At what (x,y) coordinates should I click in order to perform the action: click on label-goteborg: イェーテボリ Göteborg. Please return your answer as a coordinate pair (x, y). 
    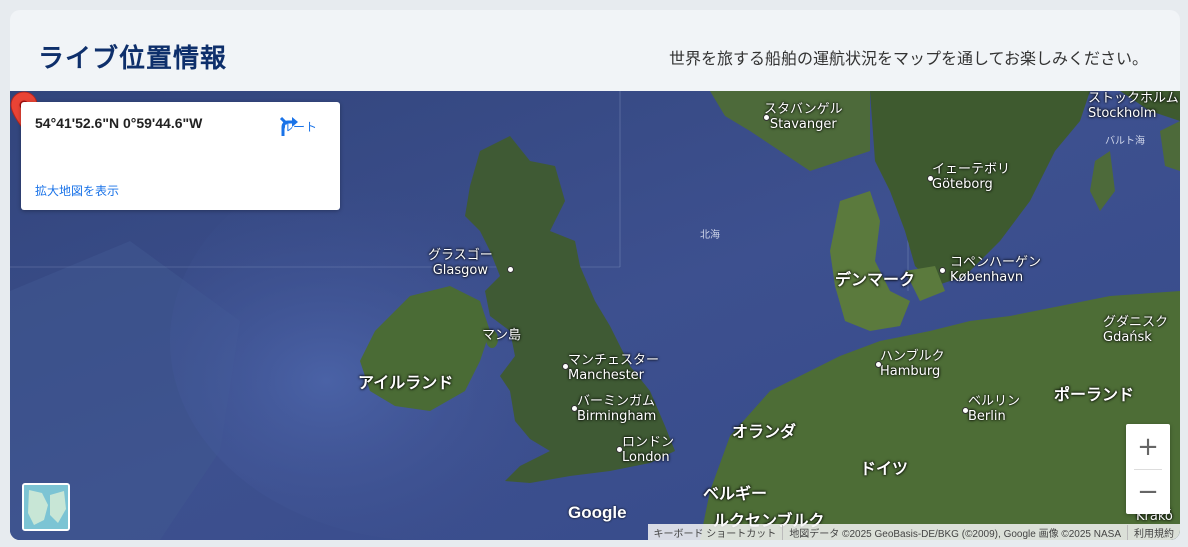
    Looking at the image, I should click on (971, 177).